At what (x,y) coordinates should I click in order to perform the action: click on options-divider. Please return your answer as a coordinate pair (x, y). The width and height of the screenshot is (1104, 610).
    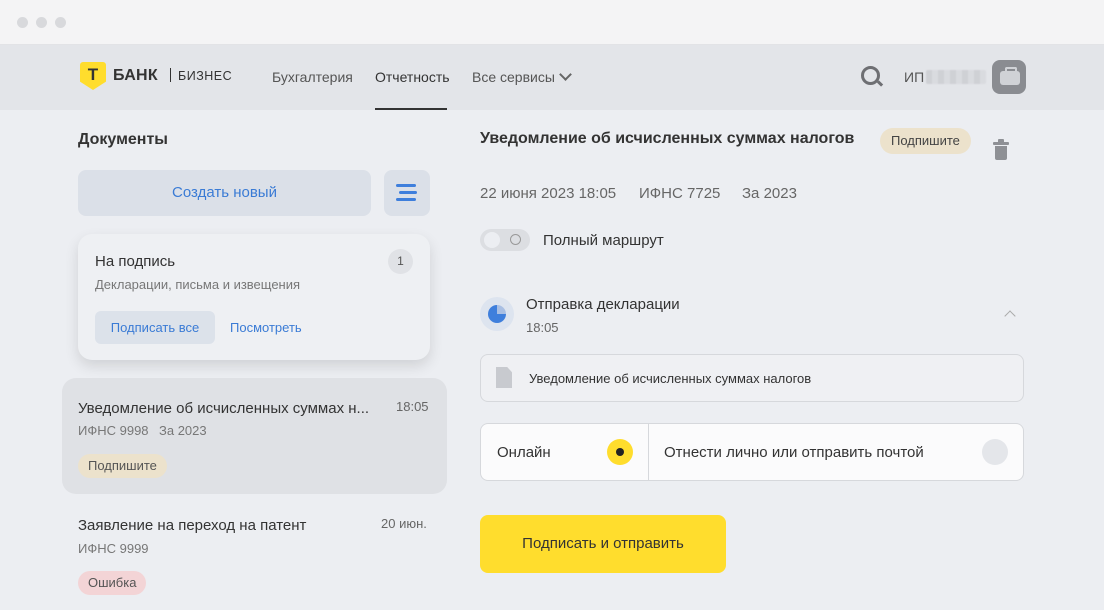
    Looking at the image, I should click on (648, 452).